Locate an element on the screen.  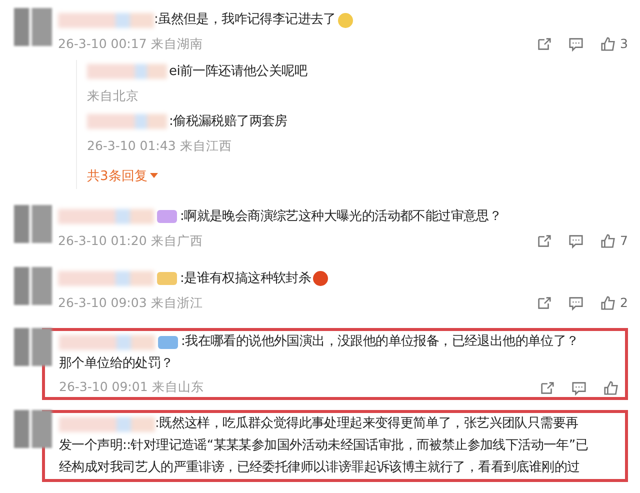
comment-text: :是谁有权搞这种软封杀 is located at coordinates (246, 279).